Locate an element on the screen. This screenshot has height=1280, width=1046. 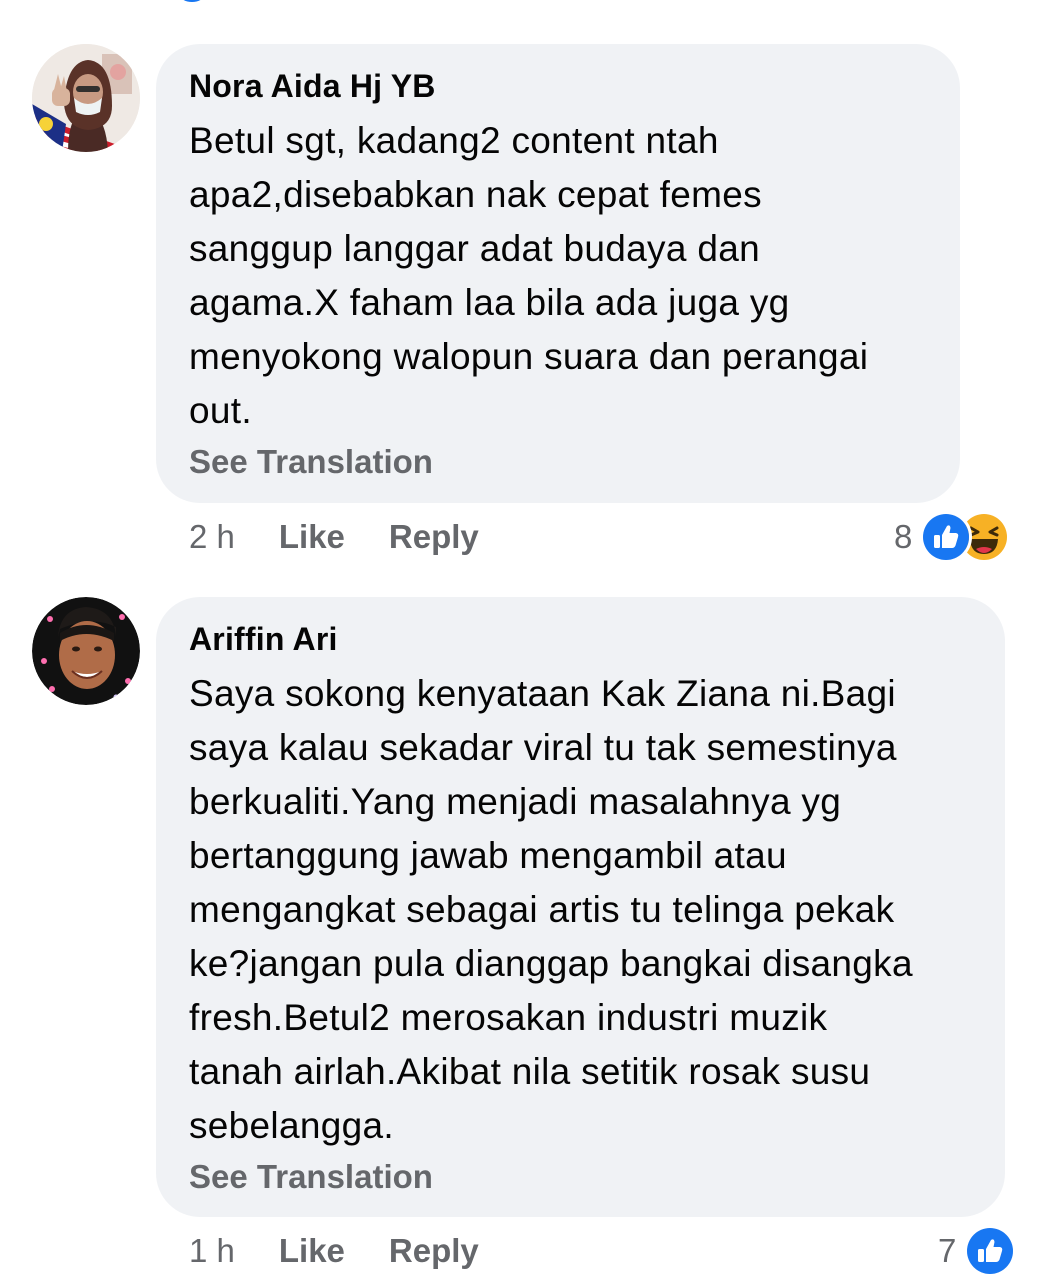
reaction-summary: 7 is located at coordinates (977, 1251).